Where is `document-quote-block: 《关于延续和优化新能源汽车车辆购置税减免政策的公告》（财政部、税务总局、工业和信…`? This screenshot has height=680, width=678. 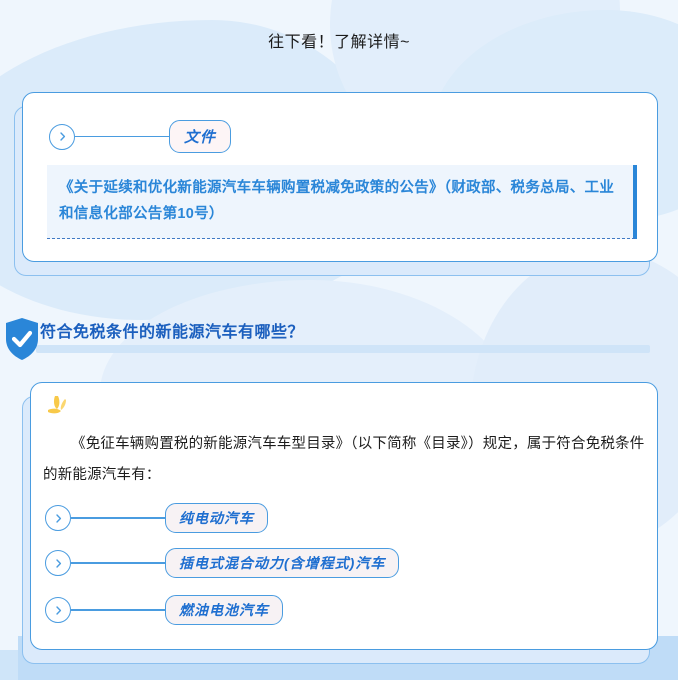 document-quote-block: 《关于延续和优化新能源汽车车辆购置税减免政策的公告》（财政部、税务总局、工业和信… is located at coordinates (342, 202).